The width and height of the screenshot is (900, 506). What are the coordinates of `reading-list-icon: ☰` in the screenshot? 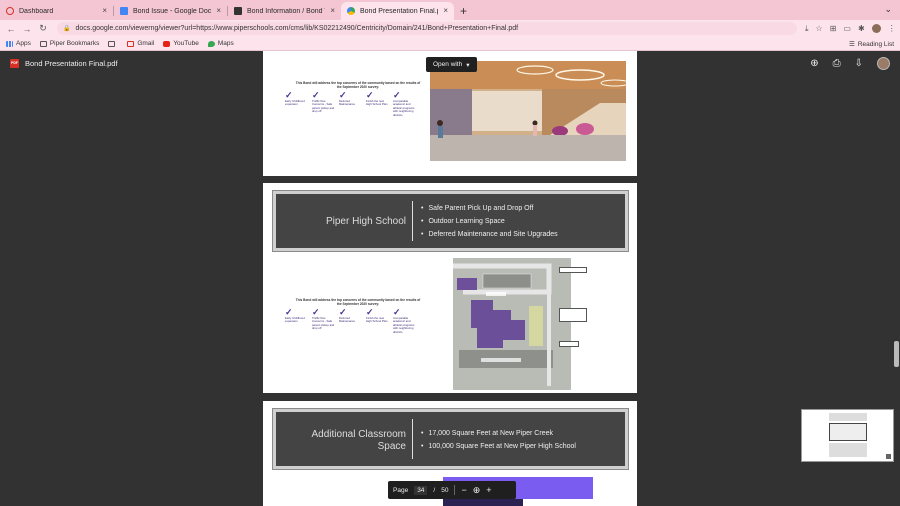 It's located at (852, 44).